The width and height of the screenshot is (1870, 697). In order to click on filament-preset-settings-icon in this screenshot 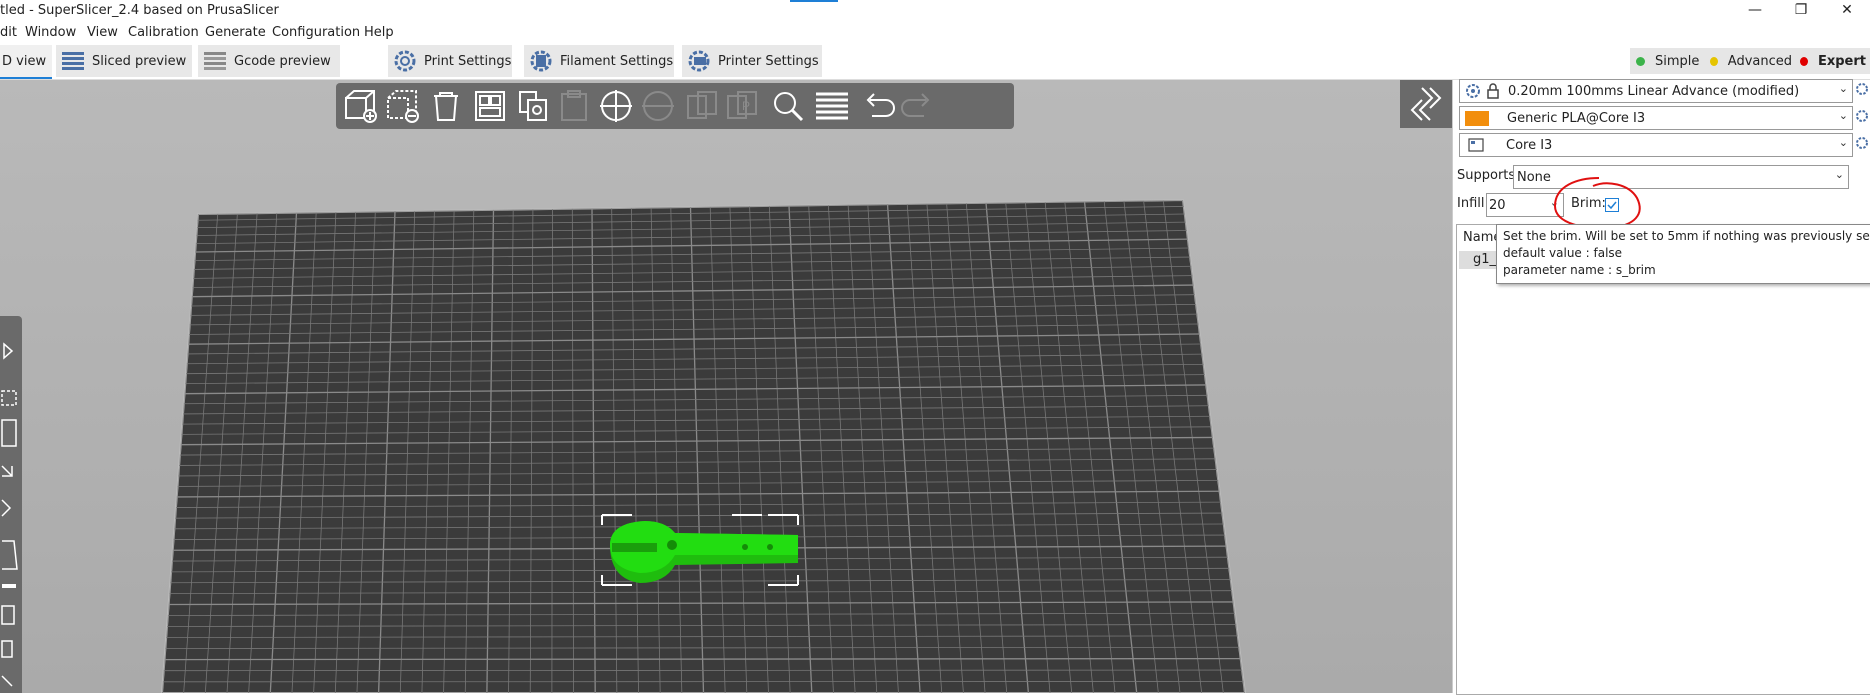, I will do `click(1862, 116)`.